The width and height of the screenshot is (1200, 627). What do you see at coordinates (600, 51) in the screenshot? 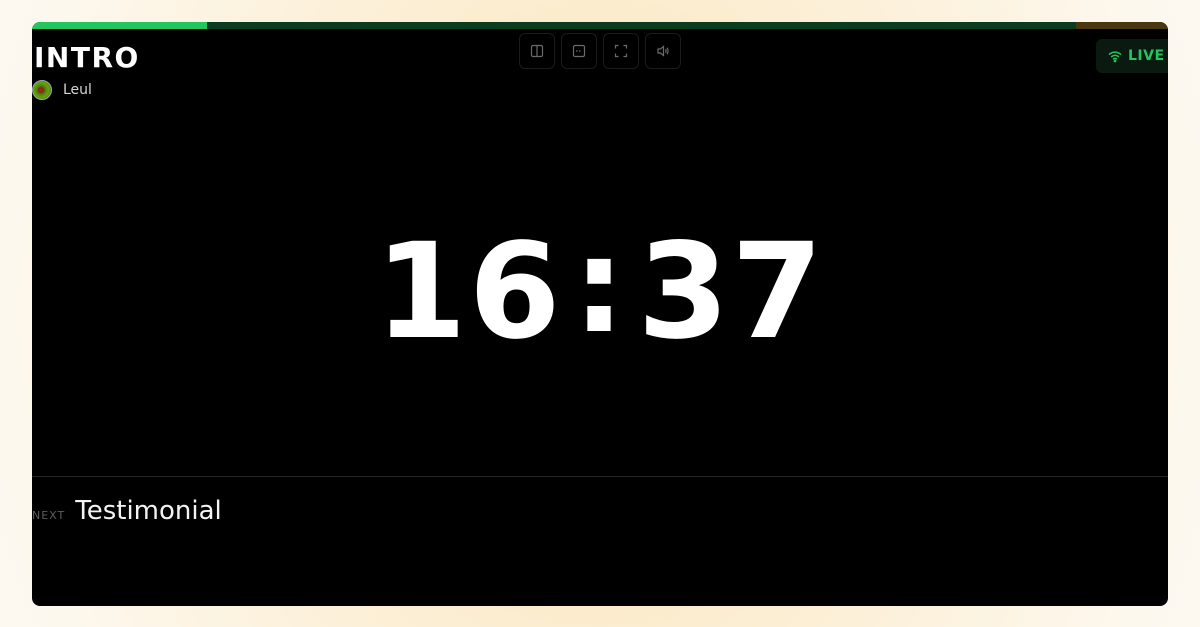
I see `view-controls` at bounding box center [600, 51].